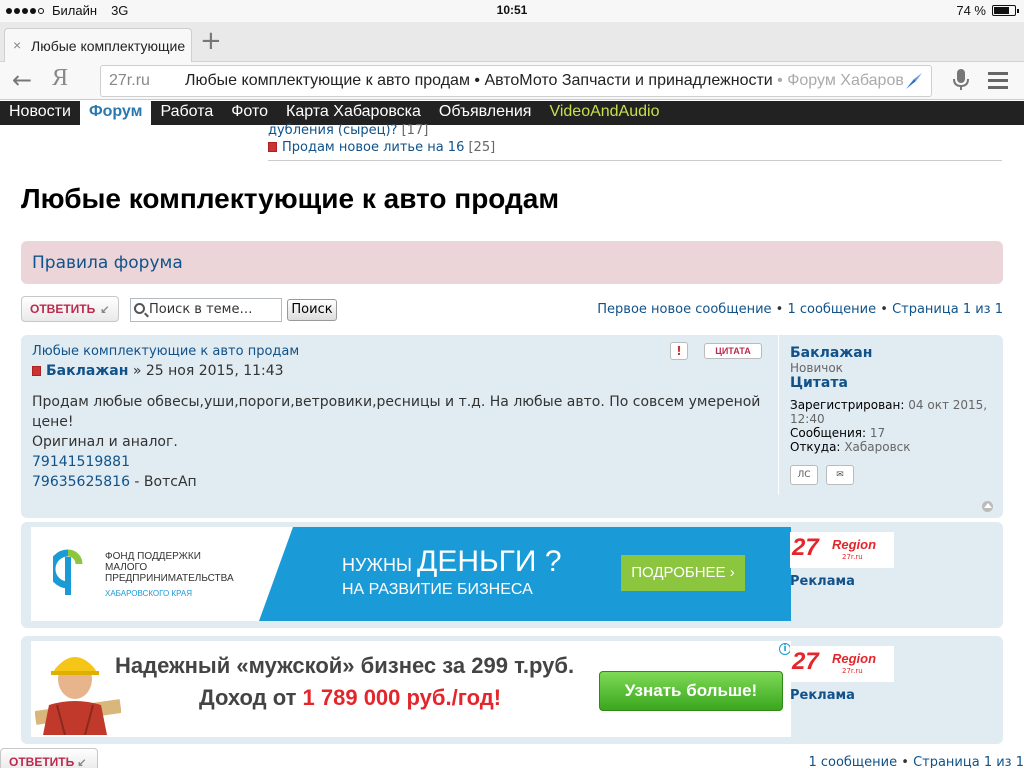 The image size is (1024, 768). Describe the element at coordinates (129, 80) in the screenshot. I see `url-domain: 27r.ru` at that location.